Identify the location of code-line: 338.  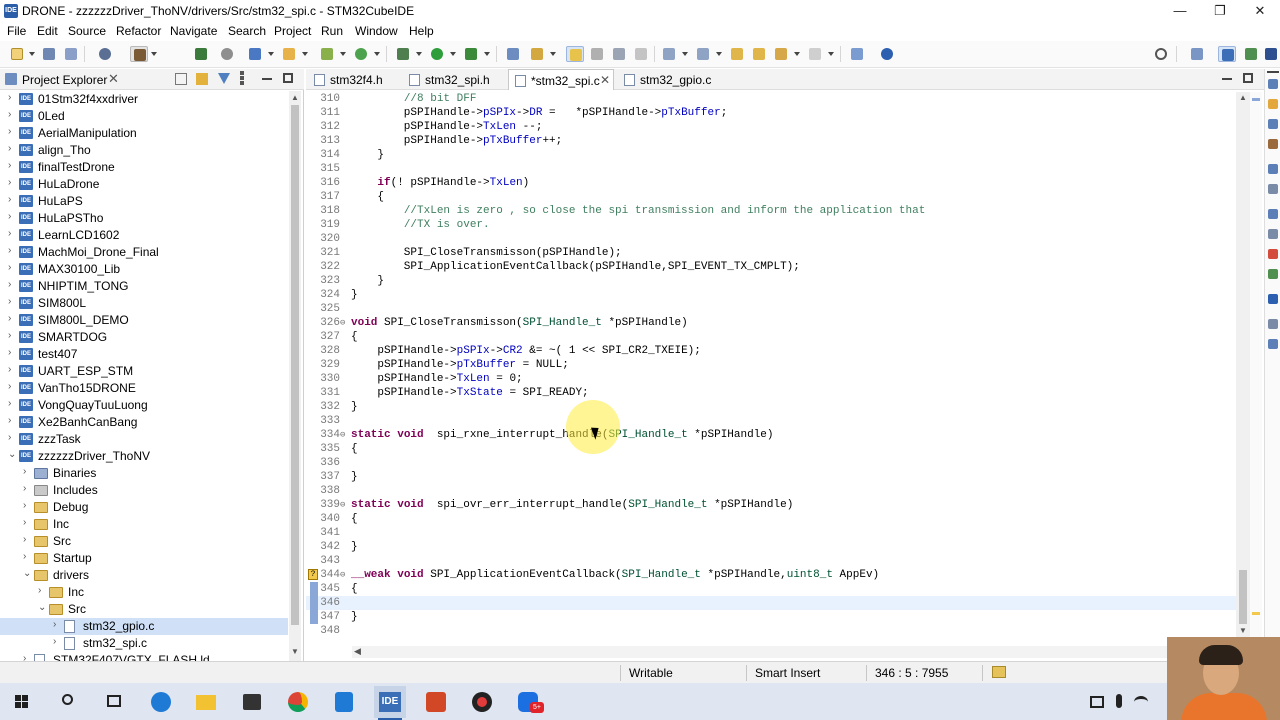
(772, 491).